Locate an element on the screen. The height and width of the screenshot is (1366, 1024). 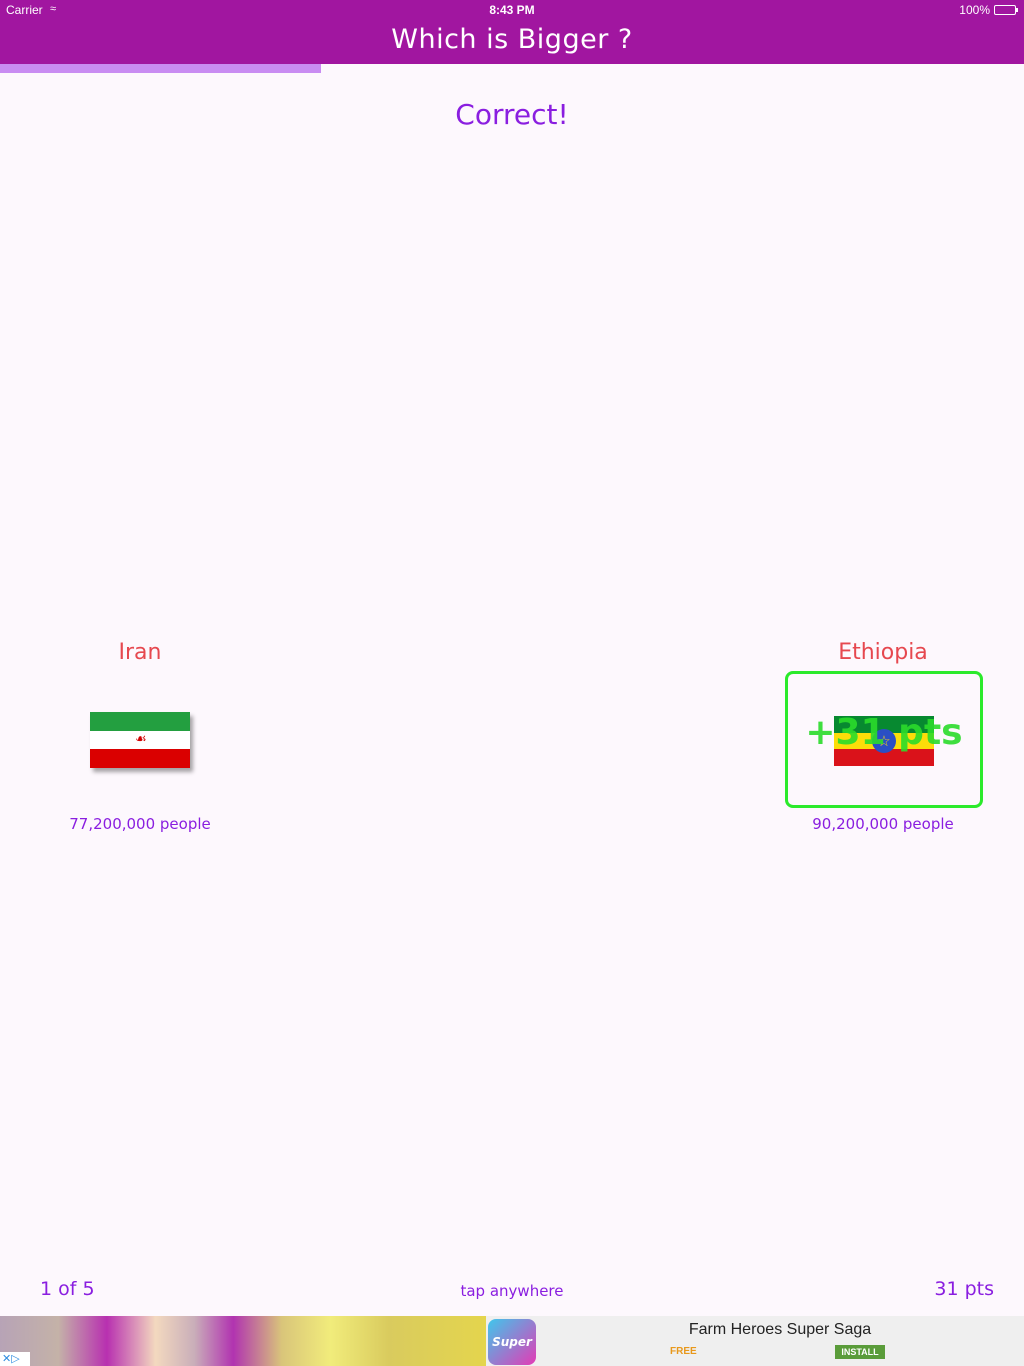
ad-install-button: INSTALL is located at coordinates (860, 1352).